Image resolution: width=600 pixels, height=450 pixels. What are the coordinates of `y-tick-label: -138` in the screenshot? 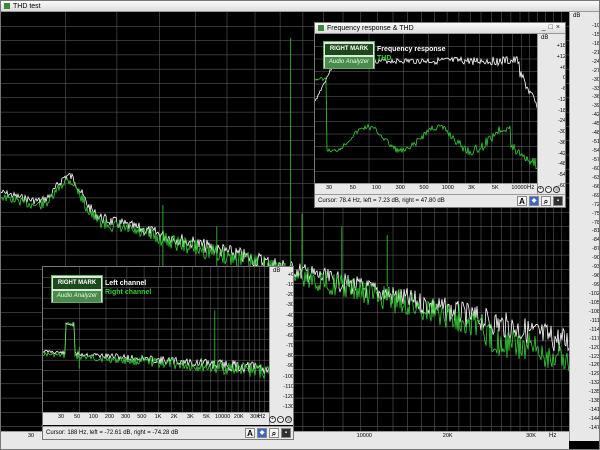 It's located at (594, 401).